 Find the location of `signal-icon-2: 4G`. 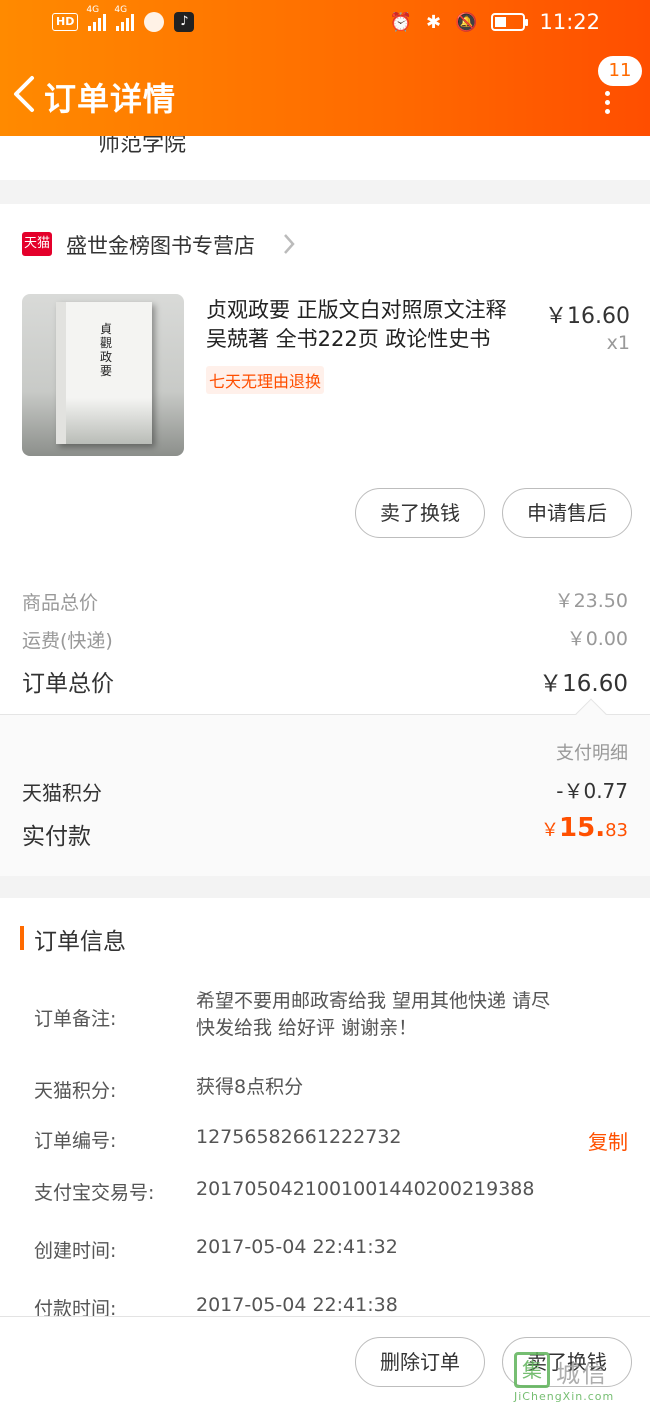

signal-icon-2: 4G is located at coordinates (124, 18).